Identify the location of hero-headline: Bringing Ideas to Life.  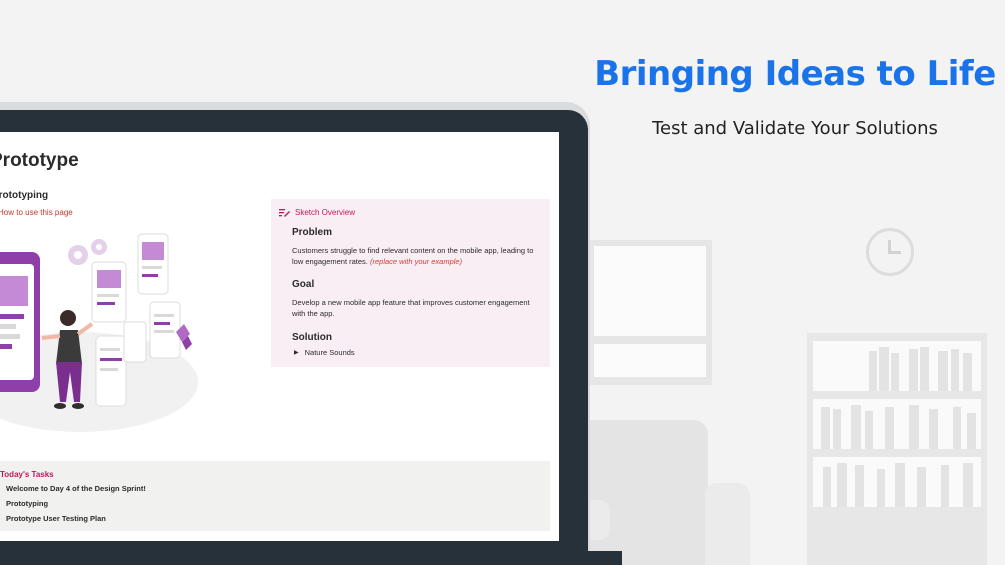
(795, 74).